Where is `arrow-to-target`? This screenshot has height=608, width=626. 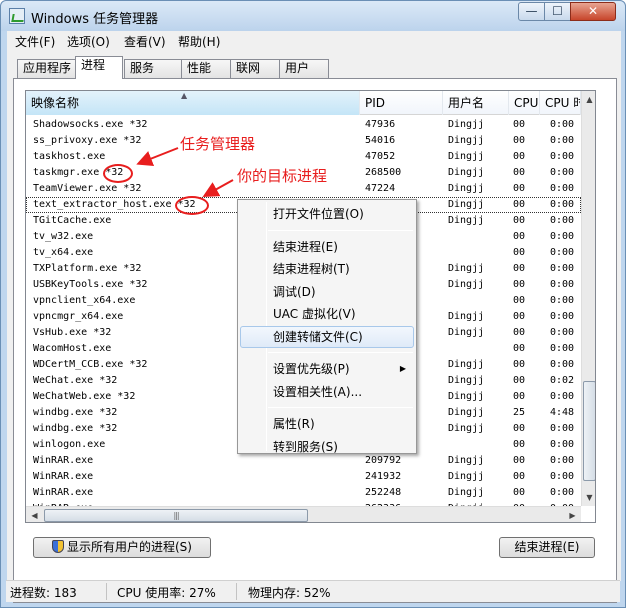
arrow-to-target is located at coordinates (218, 188).